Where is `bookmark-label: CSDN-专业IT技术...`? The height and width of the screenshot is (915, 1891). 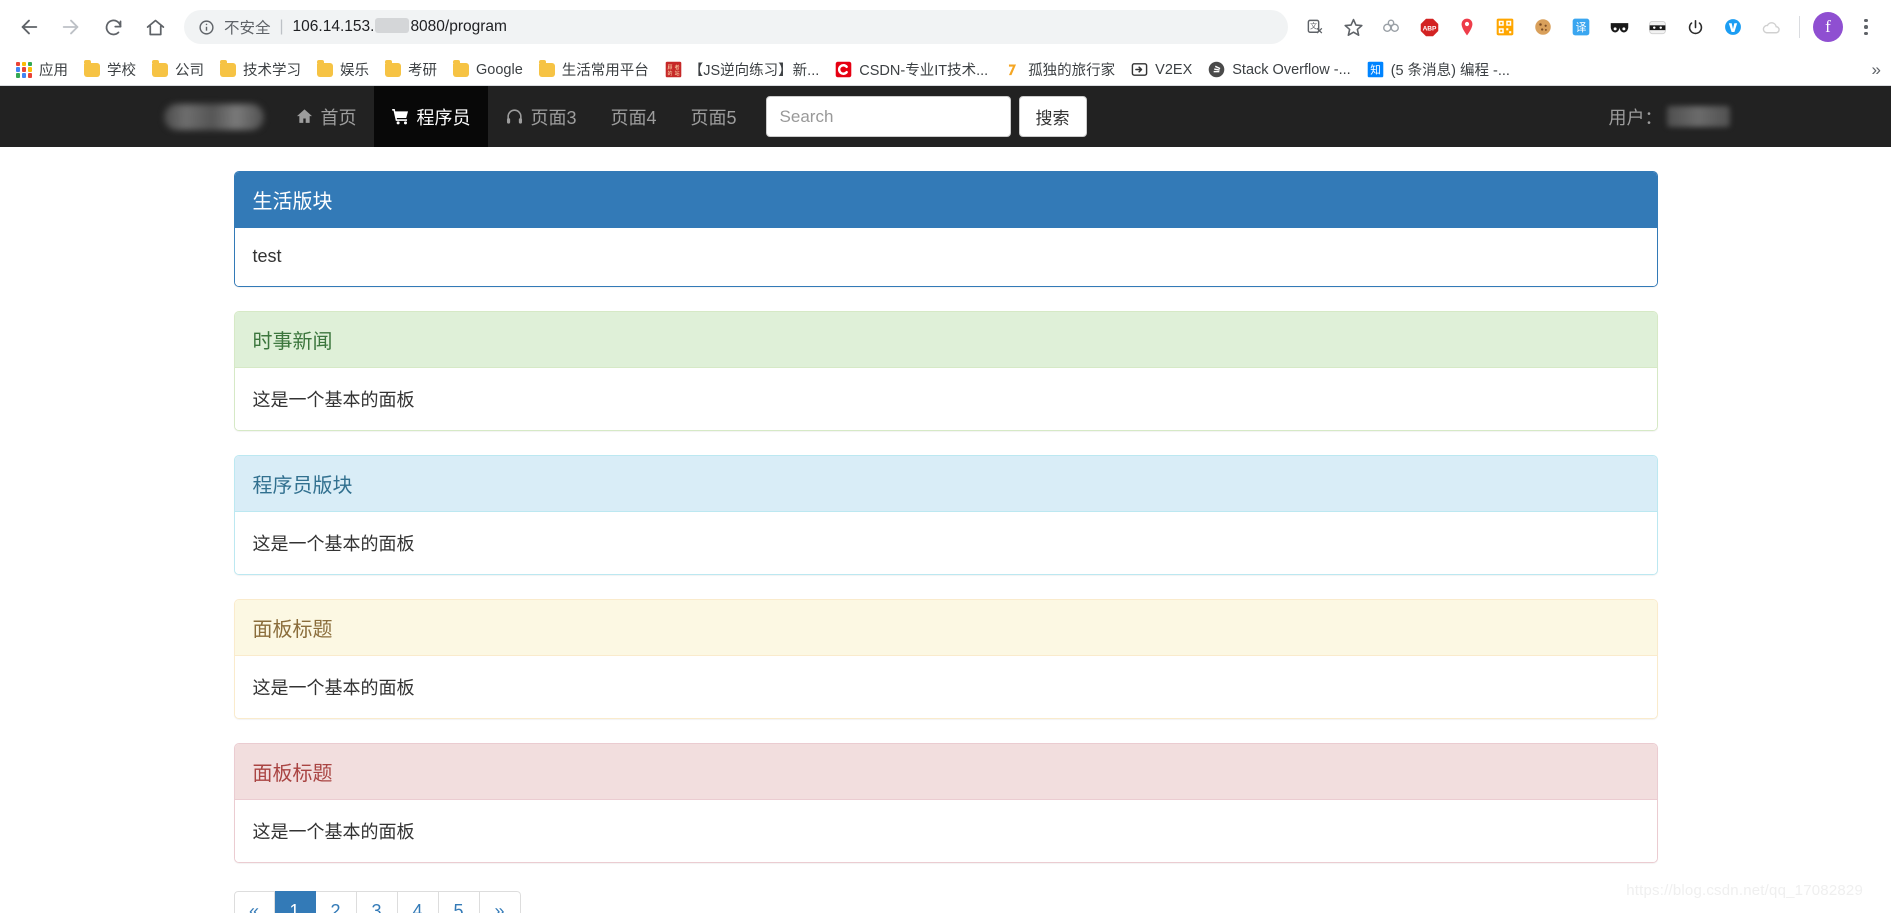 bookmark-label: CSDN-专业IT技术... is located at coordinates (924, 71).